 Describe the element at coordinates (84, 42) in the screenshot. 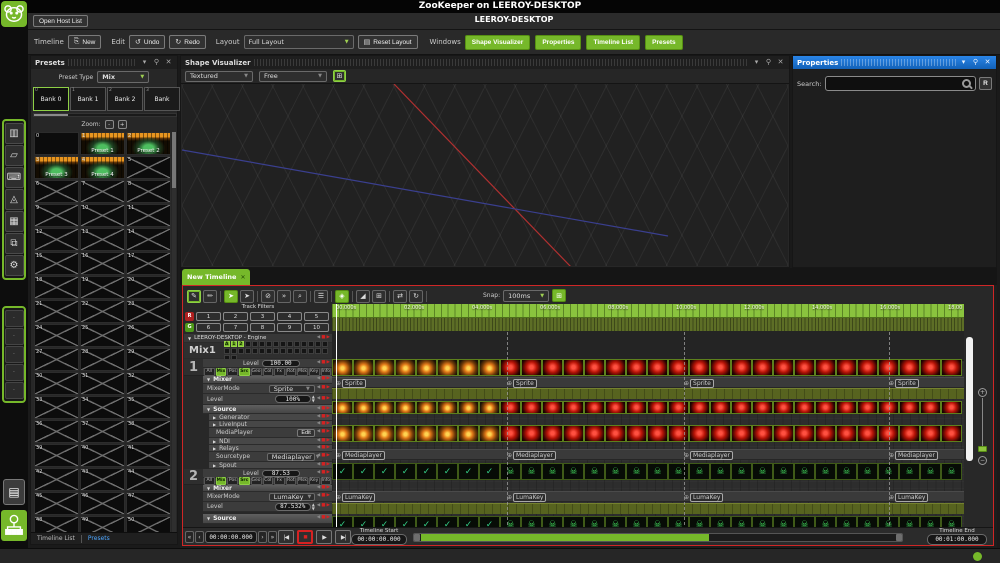

I see `new-timeline-button: ⎘ New` at that location.